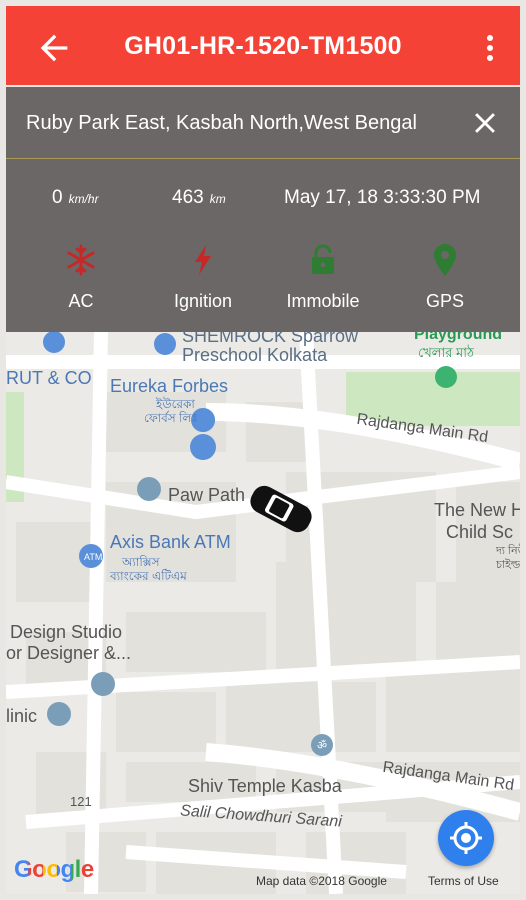 The width and height of the screenshot is (526, 900). I want to click on map-data-attribution: Map data ©2018 Google, so click(321, 881).